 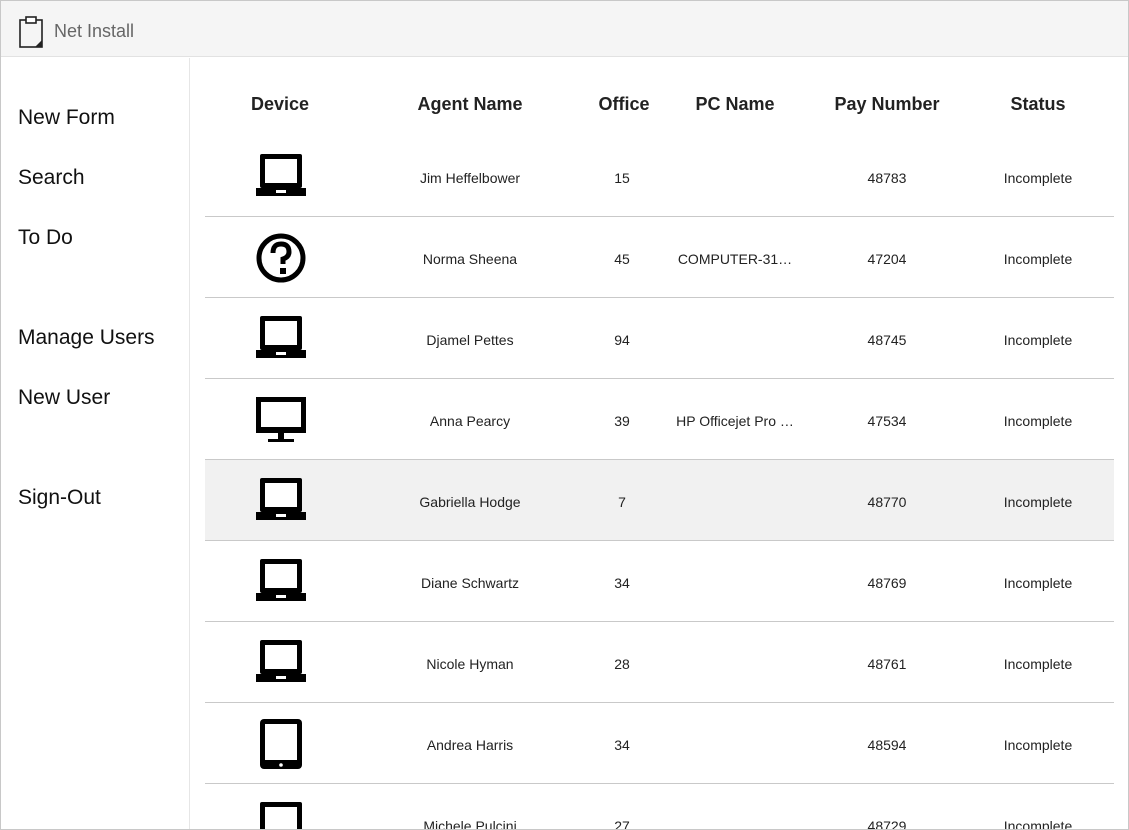 What do you see at coordinates (280, 104) in the screenshot?
I see `column-header-device: Device` at bounding box center [280, 104].